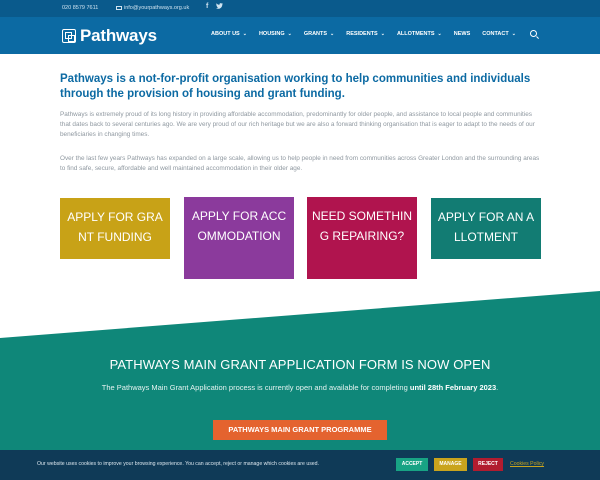 This screenshot has width=600, height=480. I want to click on apply-grant-funding-card: APPLY FOR GRANT FUNDING, so click(115, 228).